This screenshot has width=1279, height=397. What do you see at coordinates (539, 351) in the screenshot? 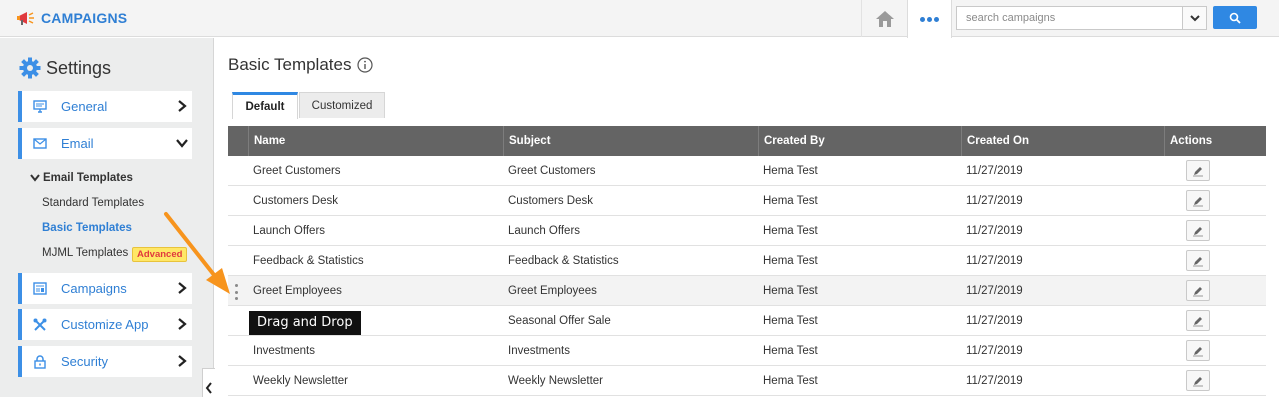
I see `cell-subject: Investments` at bounding box center [539, 351].